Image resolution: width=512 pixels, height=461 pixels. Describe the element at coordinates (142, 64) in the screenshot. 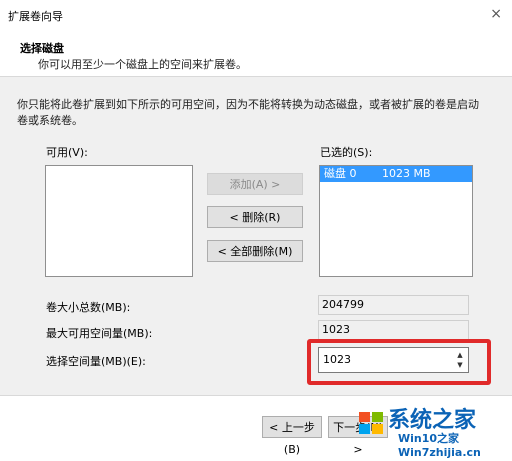

I see `page-subtitle: 你可以用至少一个磁盘上的空间来扩展卷。` at that location.